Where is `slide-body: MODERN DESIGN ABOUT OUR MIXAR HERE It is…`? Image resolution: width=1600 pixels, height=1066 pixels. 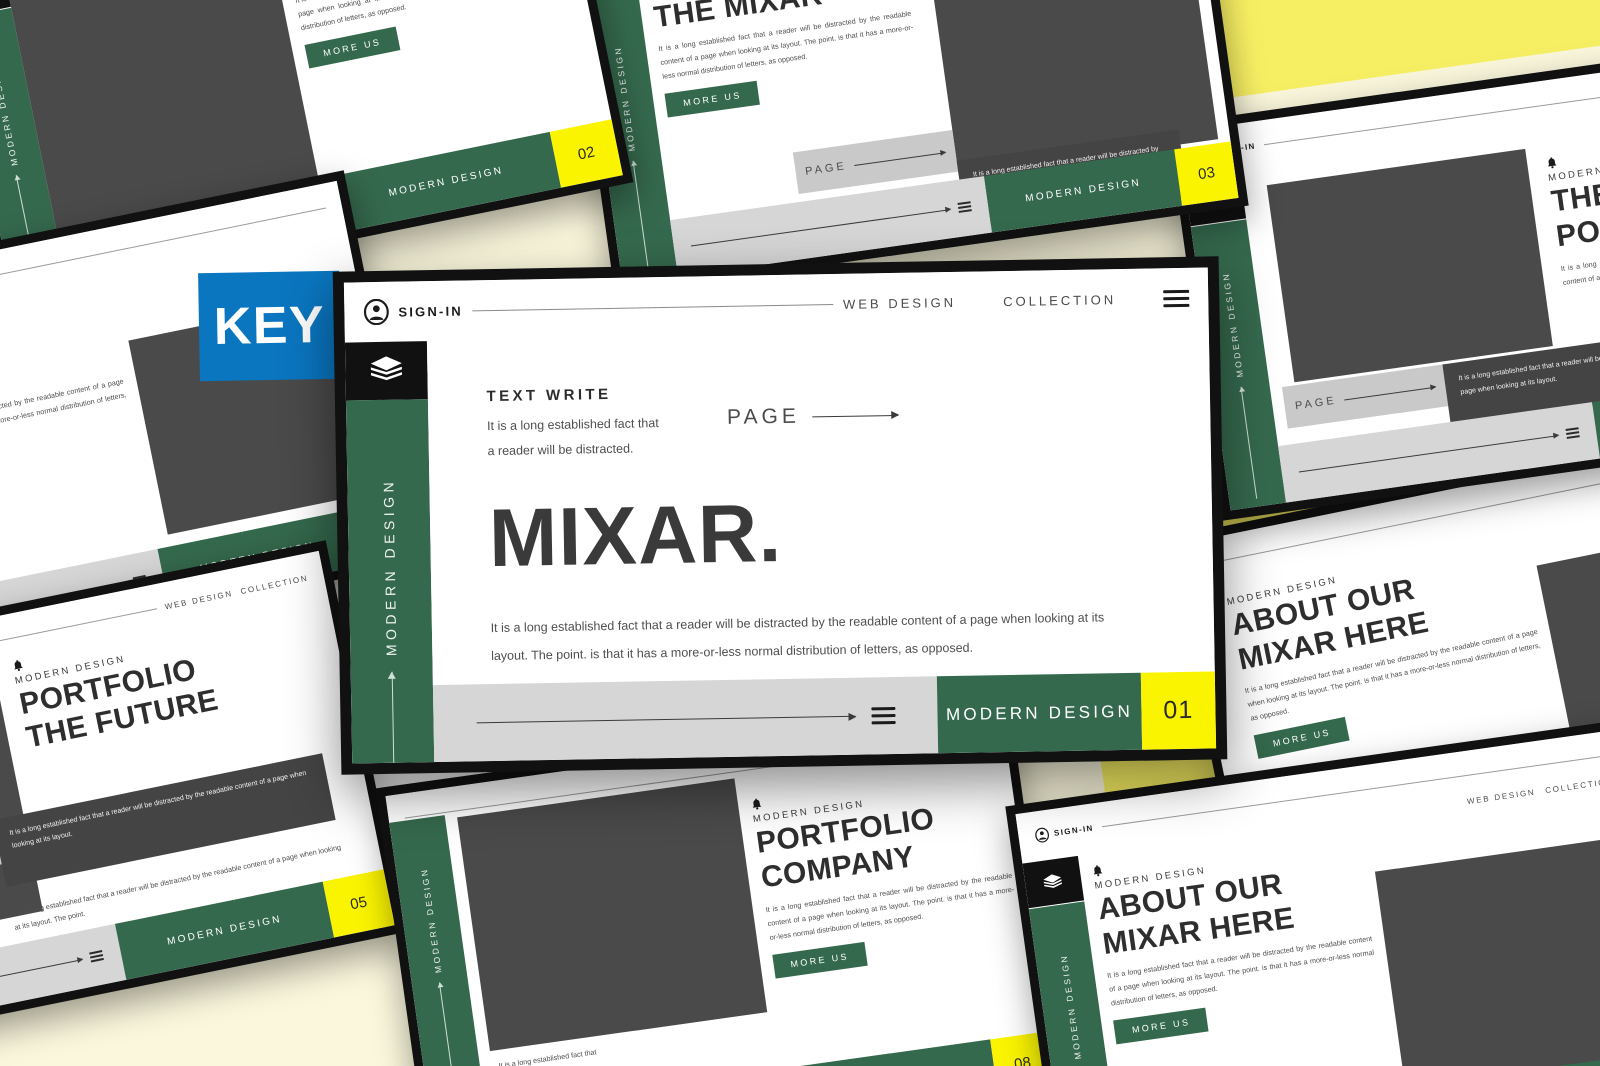
slide-body: MODERN DESIGN ABOUT OUR MIXAR HERE It is… is located at coordinates (1243, 947).